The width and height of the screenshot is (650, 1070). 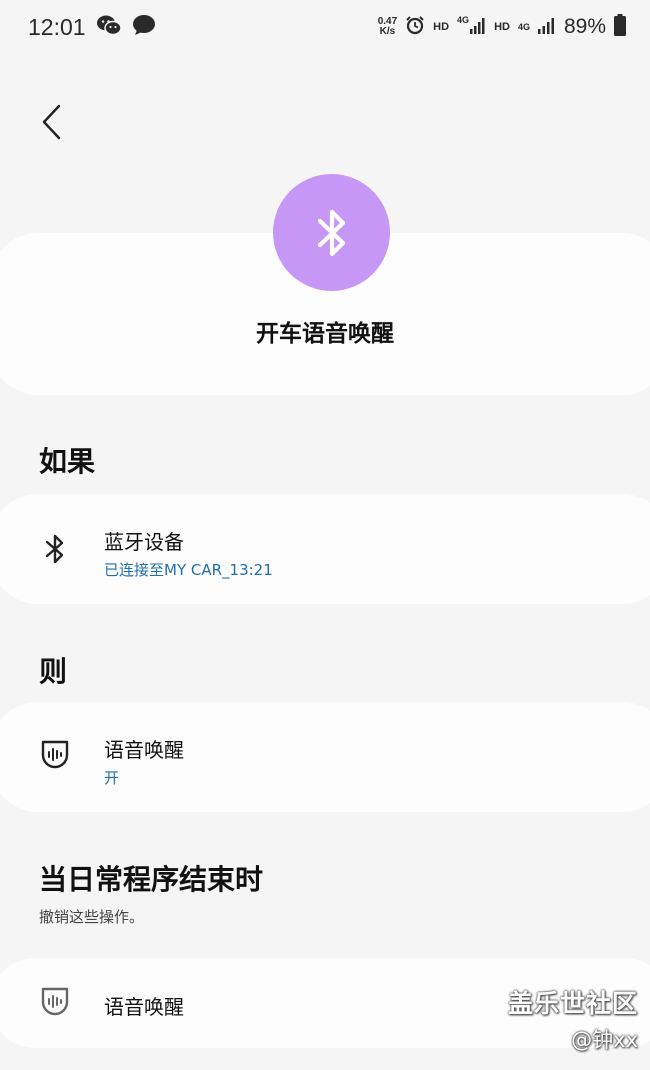 What do you see at coordinates (144, 750) in the screenshot?
I see `action-title: 语音唤醒` at bounding box center [144, 750].